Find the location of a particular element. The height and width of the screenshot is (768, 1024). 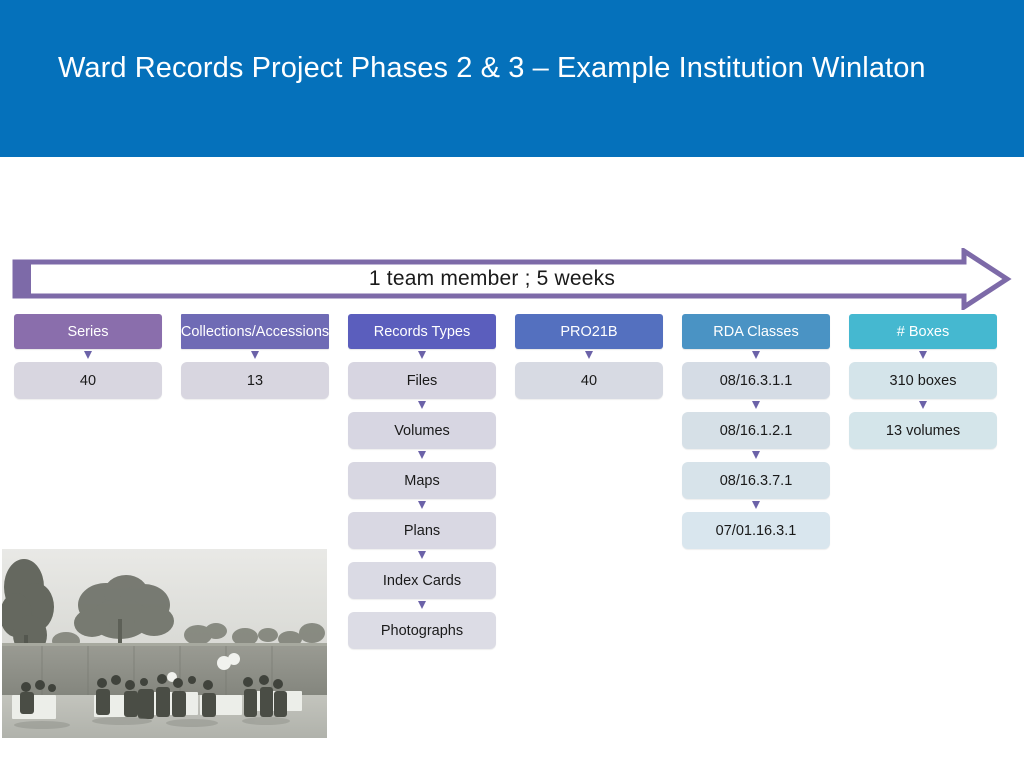

cell-rda-class-4: 07/01.16.3.1 is located at coordinates (756, 530).